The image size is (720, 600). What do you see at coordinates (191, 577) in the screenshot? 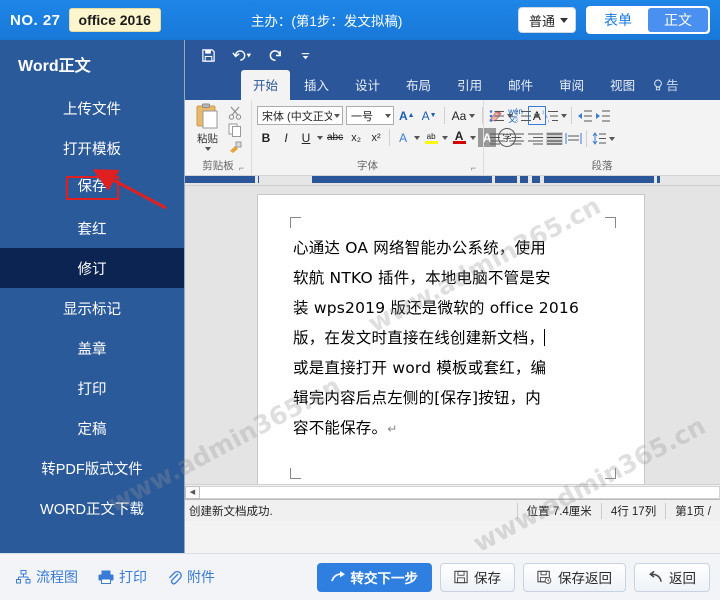
I see `attachment-link: 附件` at bounding box center [191, 577].